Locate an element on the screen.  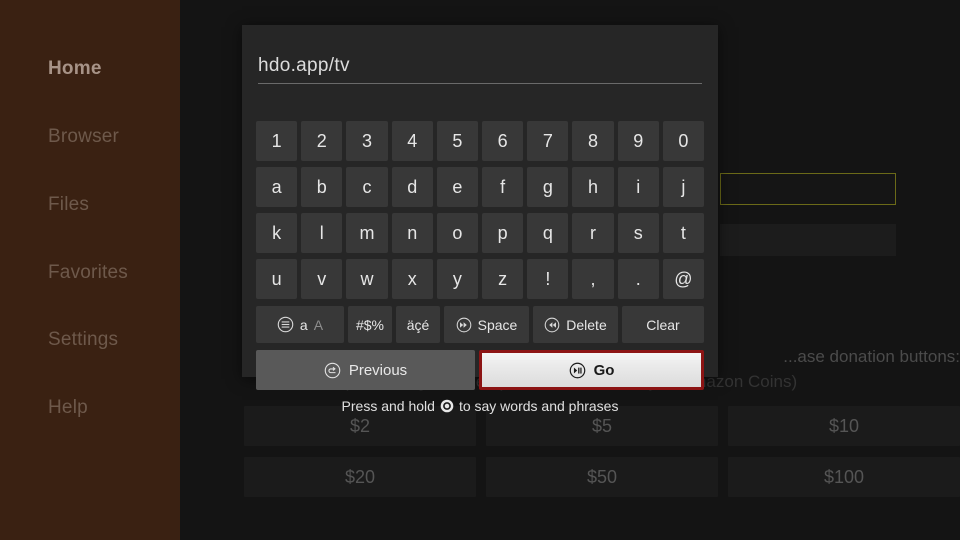
url-input-field: hdo.app/tv is located at coordinates (480, 69).